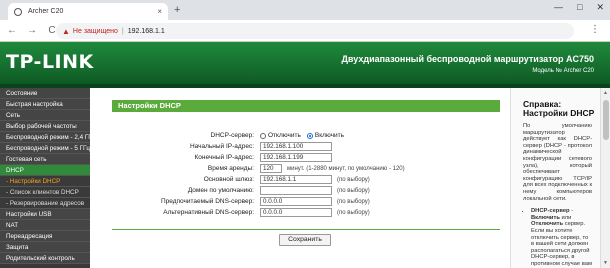  What do you see at coordinates (88, 11) in the screenshot?
I see `browser-tab: Archer C20 ×` at bounding box center [88, 11].